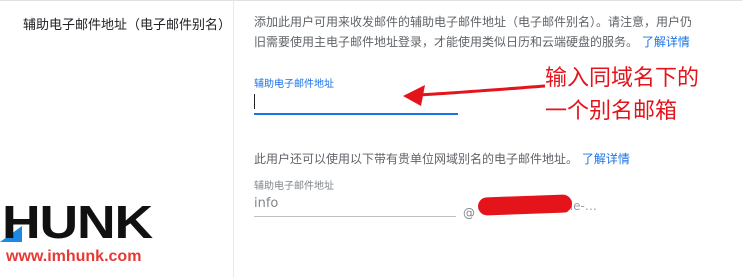  Describe the element at coordinates (371, 0) in the screenshot. I see `top-divider` at that location.